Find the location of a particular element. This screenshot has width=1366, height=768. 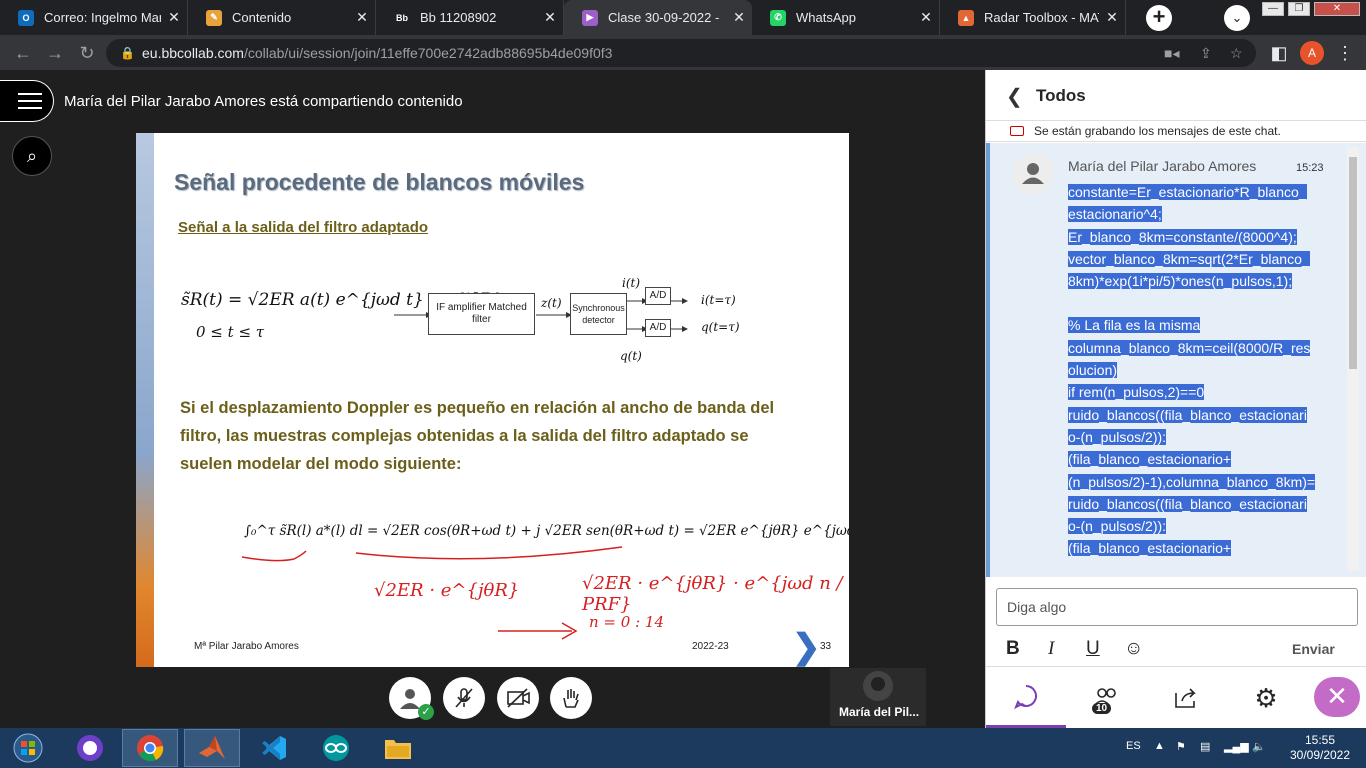

bold-icon: B is located at coordinates (1013, 649).